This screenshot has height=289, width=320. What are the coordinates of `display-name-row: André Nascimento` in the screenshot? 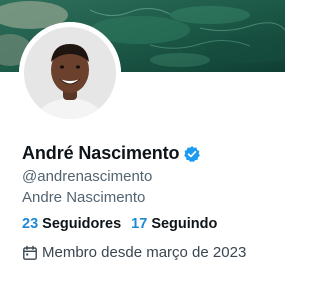 It's located at (111, 153).